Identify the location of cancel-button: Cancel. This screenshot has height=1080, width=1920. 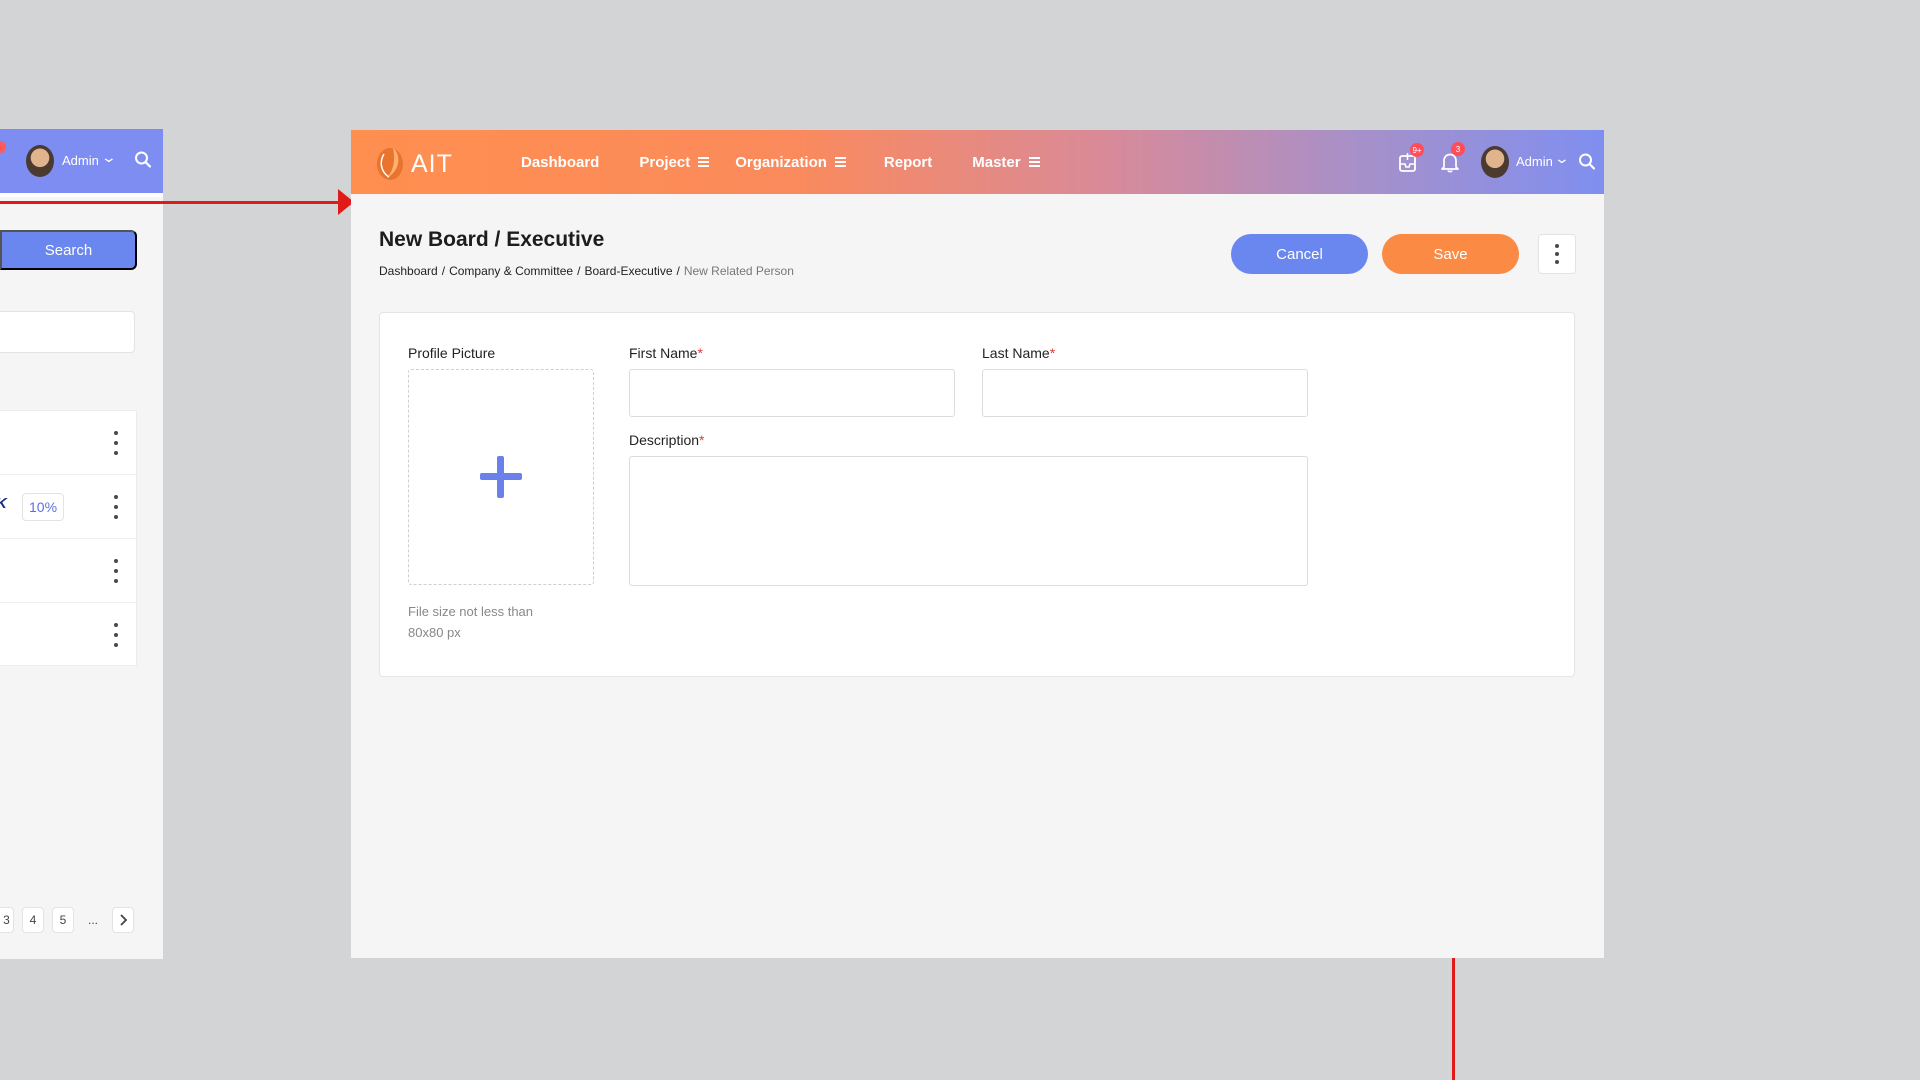
(1299, 254).